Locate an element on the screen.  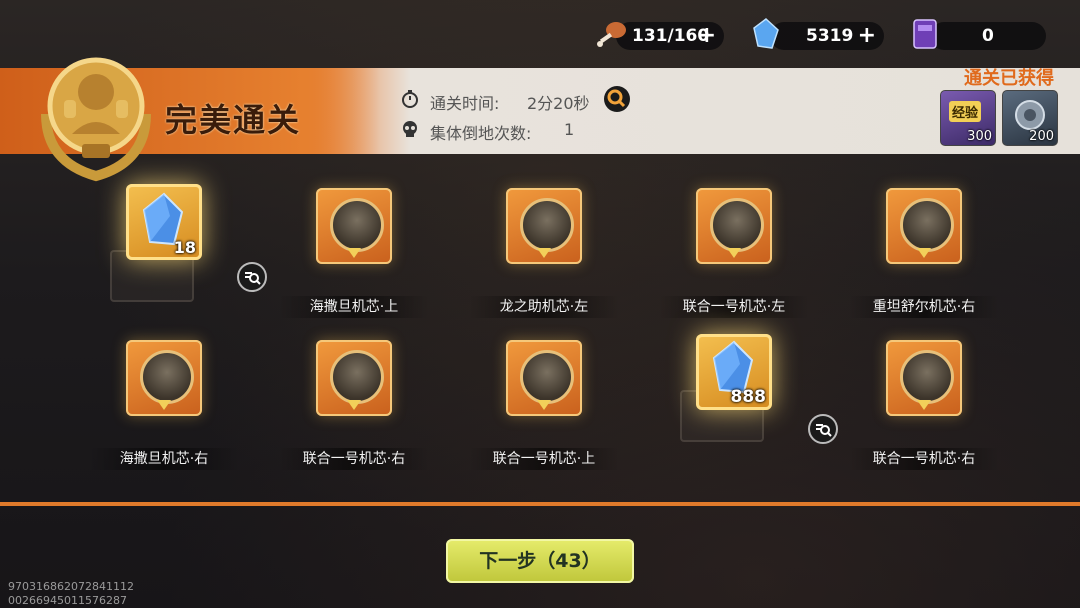
stamina-counter: 131/160 + is located at coordinates (660, 36).